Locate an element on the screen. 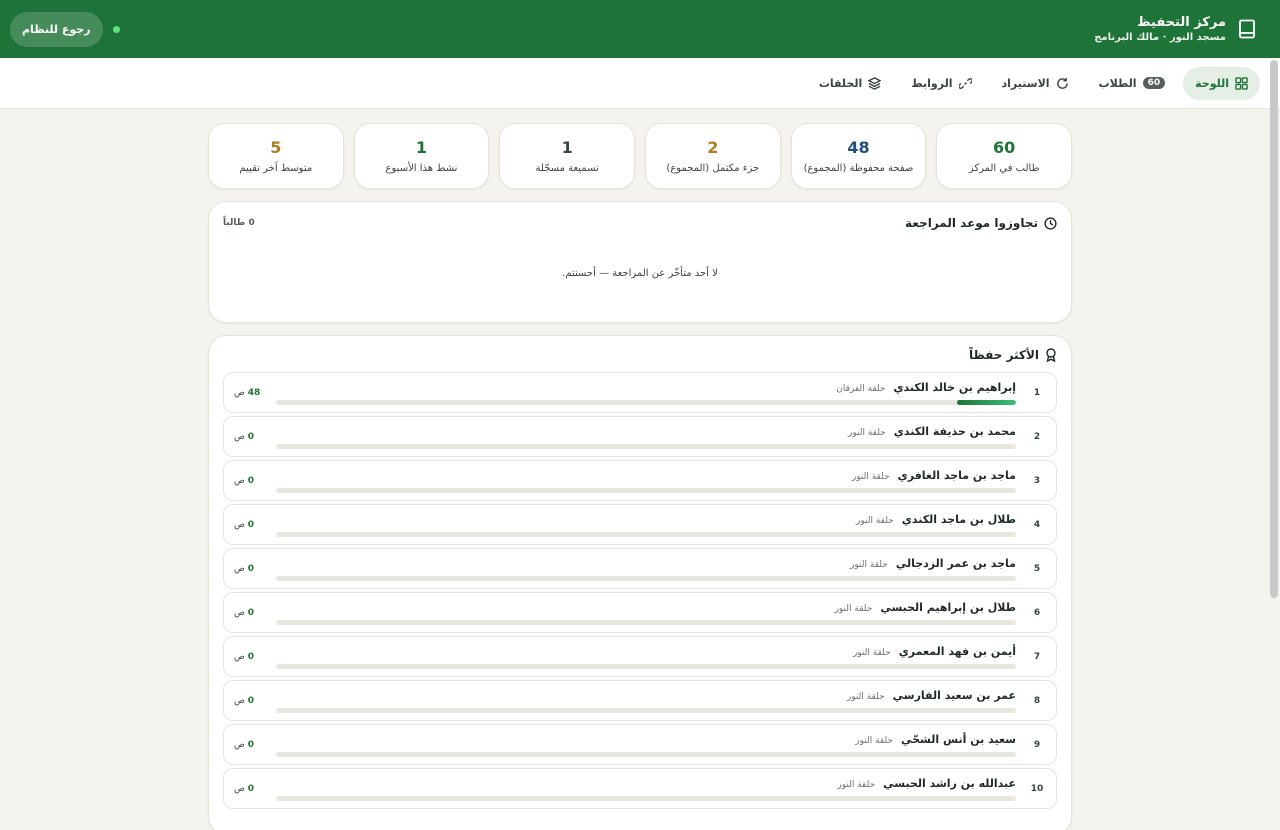 This screenshot has width=1280, height=830. back-to-system-button: رجوع للنظام is located at coordinates (56, 29).